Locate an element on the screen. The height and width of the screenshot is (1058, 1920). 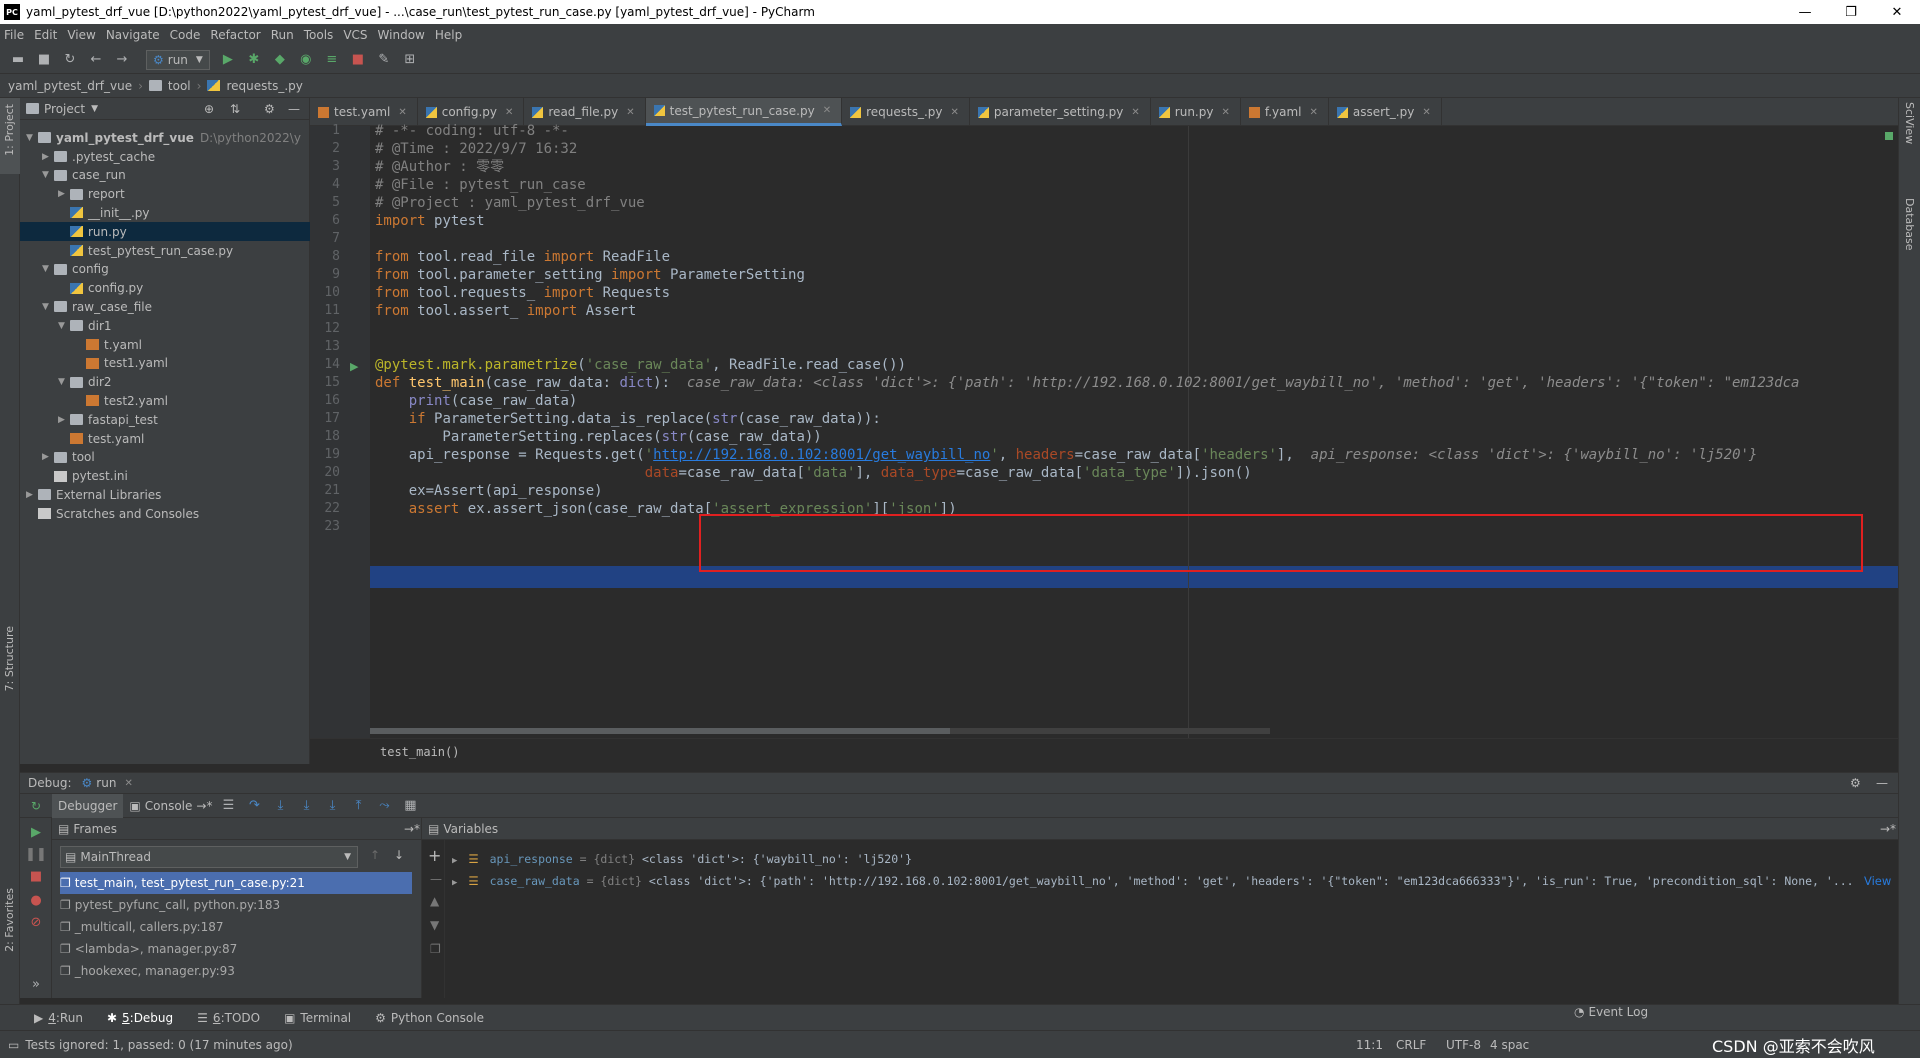
project-panel-title: Project is located at coordinates (64, 109).